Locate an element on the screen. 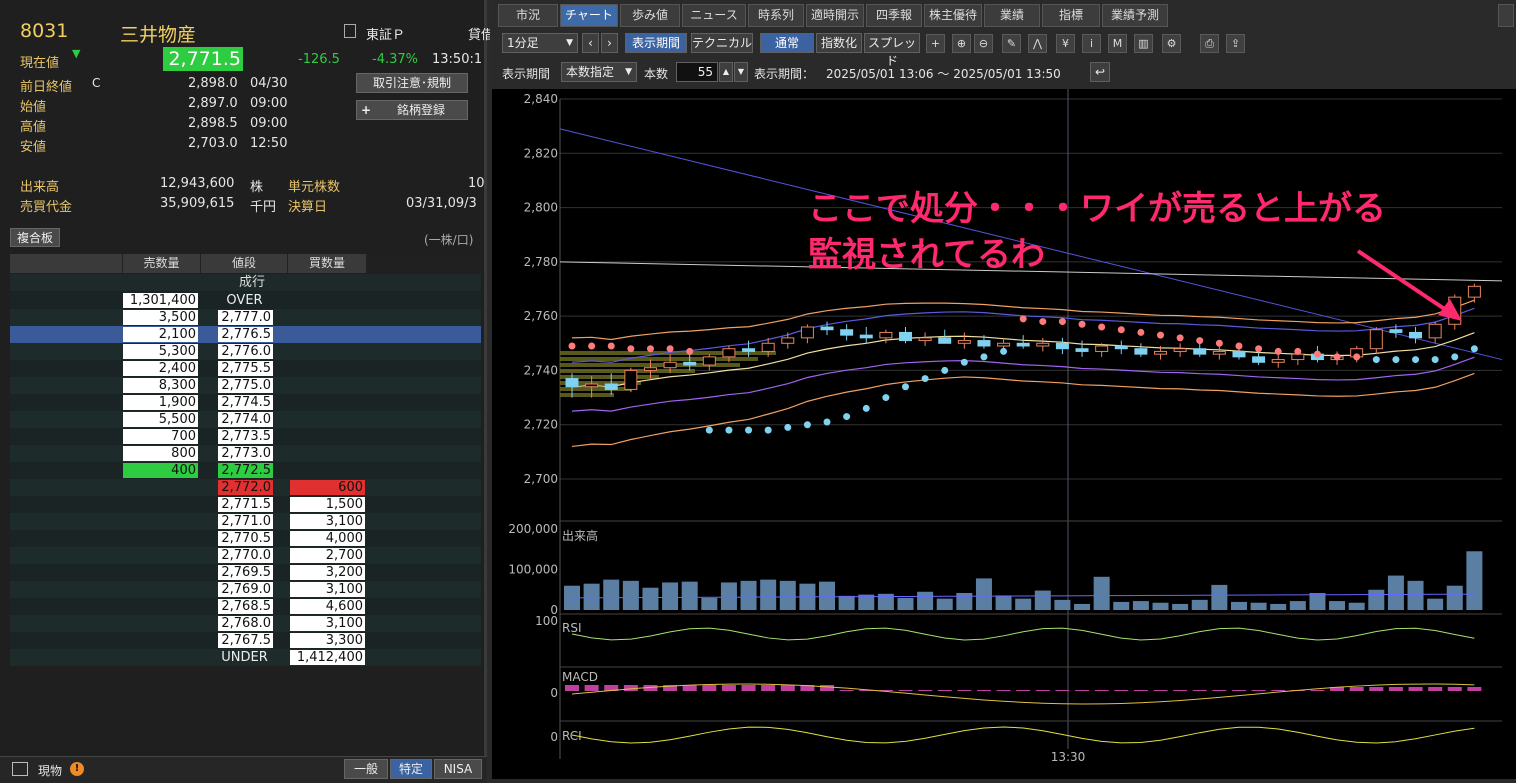 This screenshot has width=1516, height=783. normal-button: 通常 is located at coordinates (787, 43).